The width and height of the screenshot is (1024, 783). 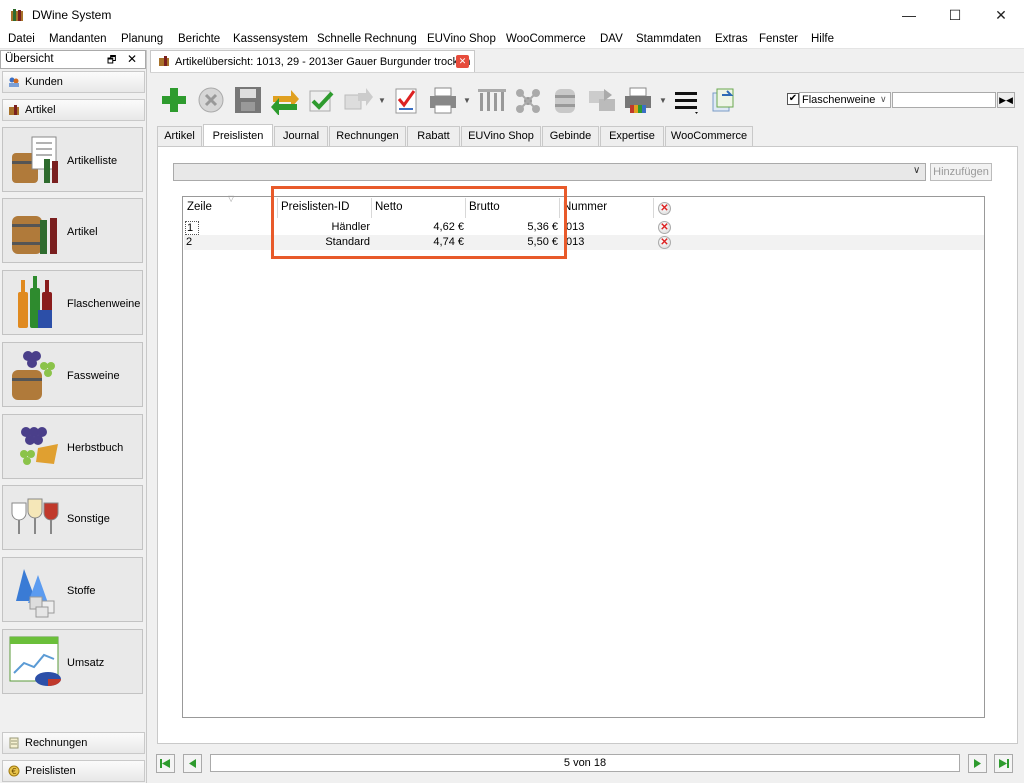 I want to click on menu-woocommerce: WooCommerce, so click(x=546, y=39).